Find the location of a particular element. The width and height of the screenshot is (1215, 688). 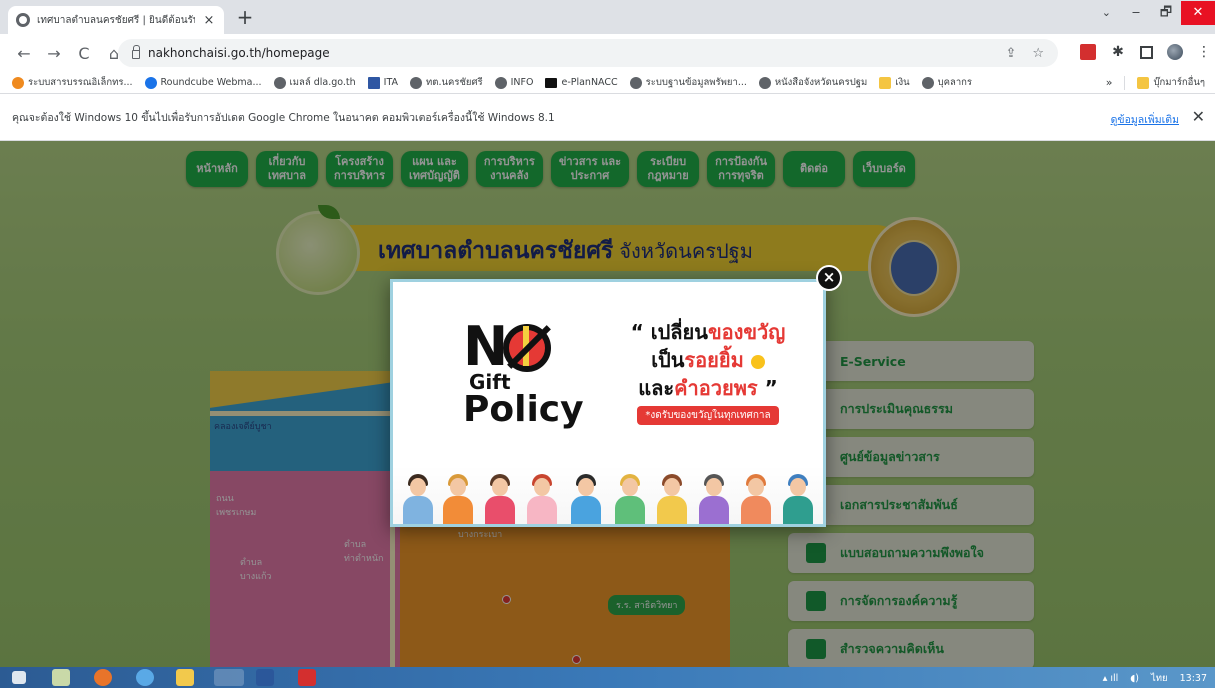

orange-globe-icon is located at coordinates (18, 82).